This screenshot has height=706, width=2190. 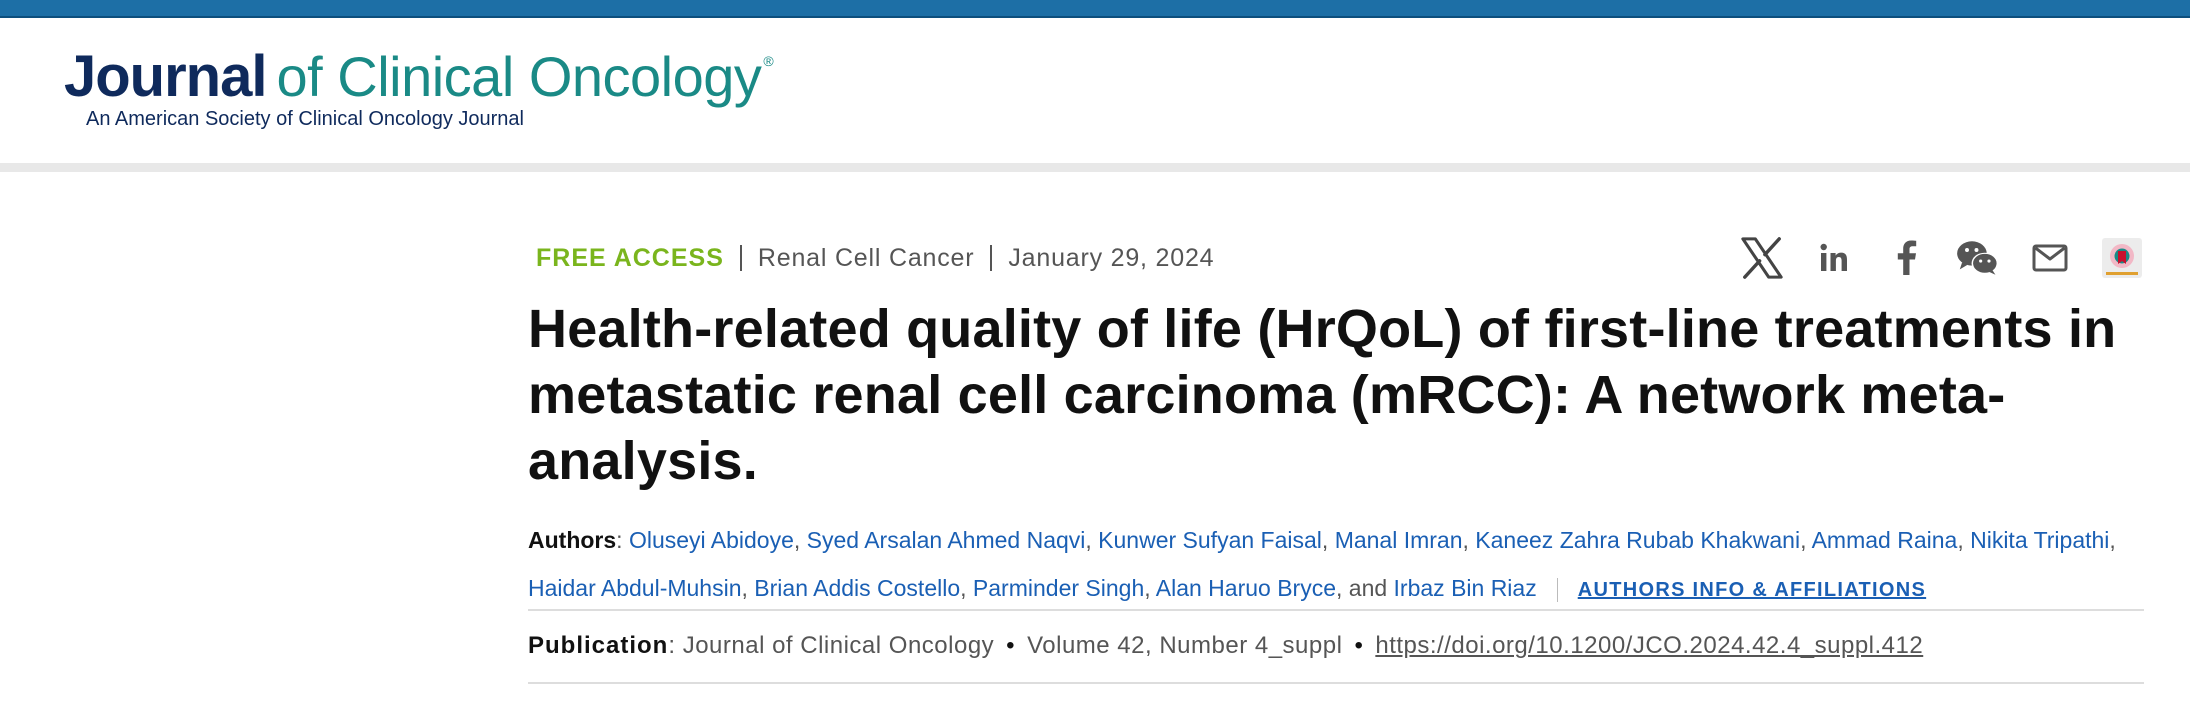 What do you see at coordinates (946, 540) in the screenshot?
I see `author-link: Syed Arsalan Ahmed Naqvi` at bounding box center [946, 540].